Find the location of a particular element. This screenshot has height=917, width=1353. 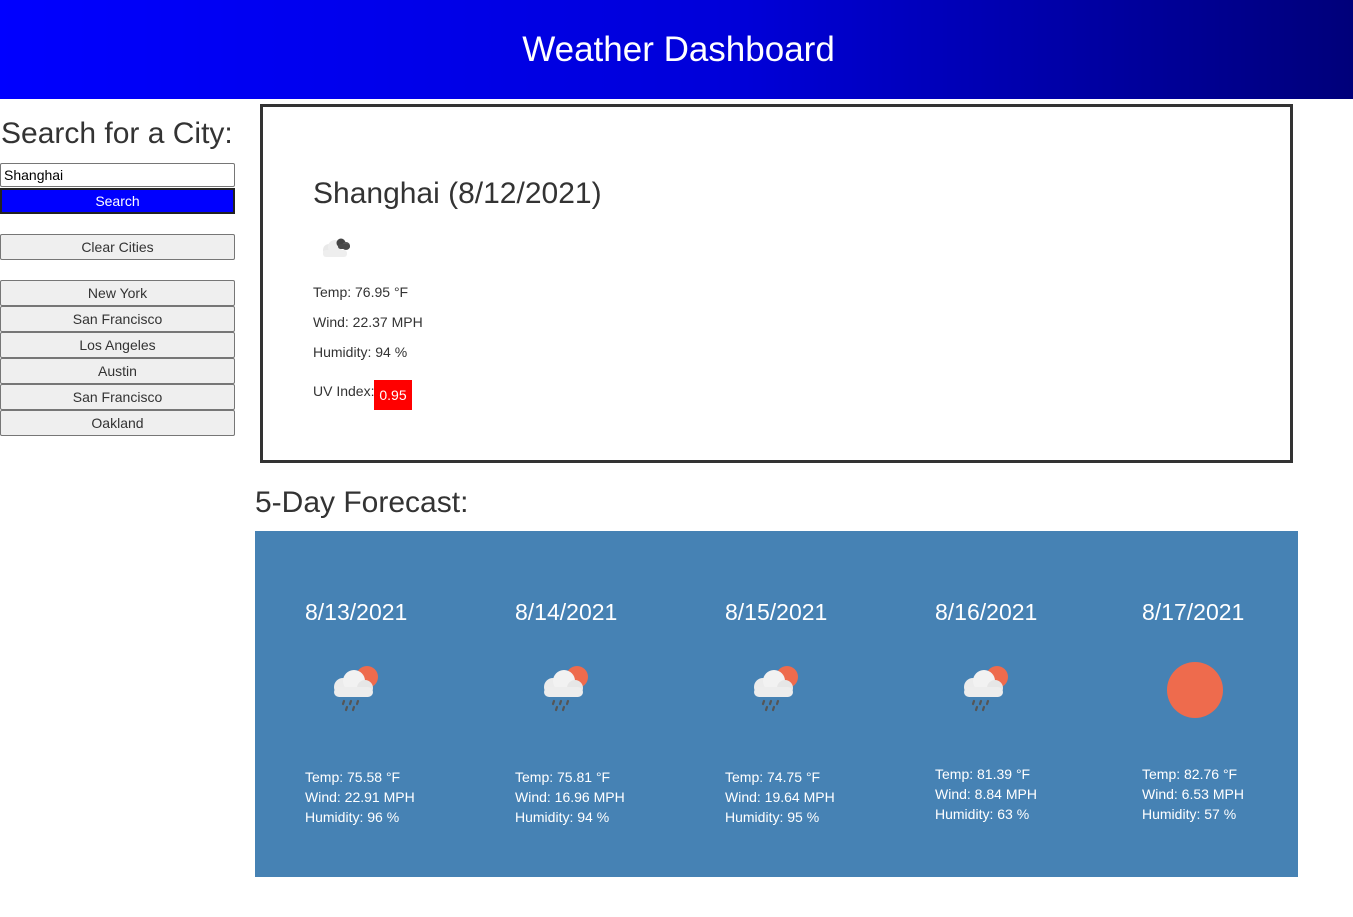

forecast-date: 8/17/2021 is located at coordinates (1193, 612).